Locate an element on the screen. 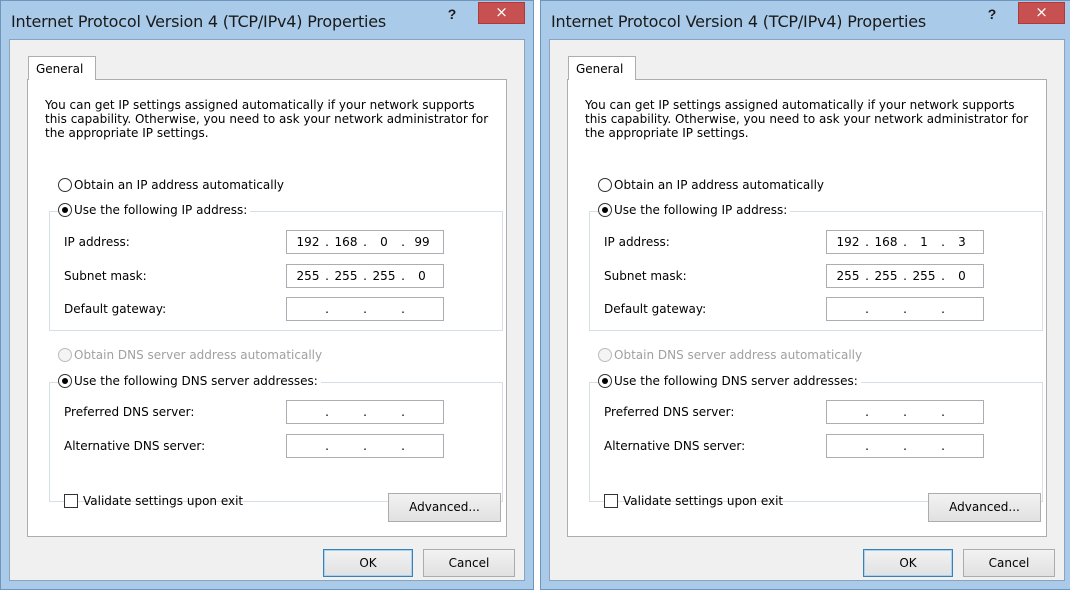 The width and height of the screenshot is (1070, 590). ip-octet-3: 0 is located at coordinates (384, 242).